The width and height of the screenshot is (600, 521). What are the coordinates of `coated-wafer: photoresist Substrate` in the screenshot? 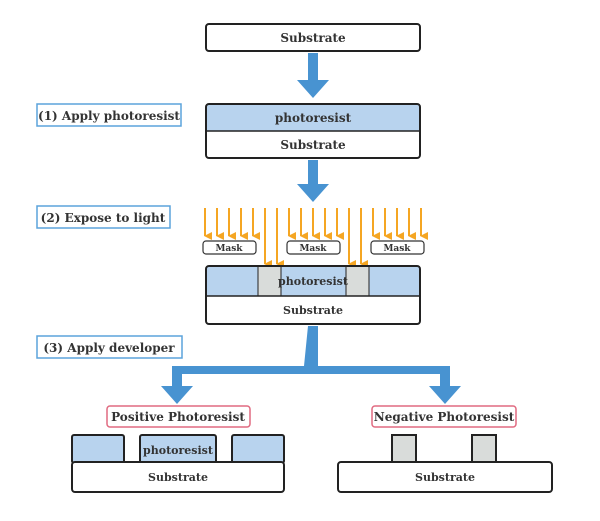 It's located at (313, 131).